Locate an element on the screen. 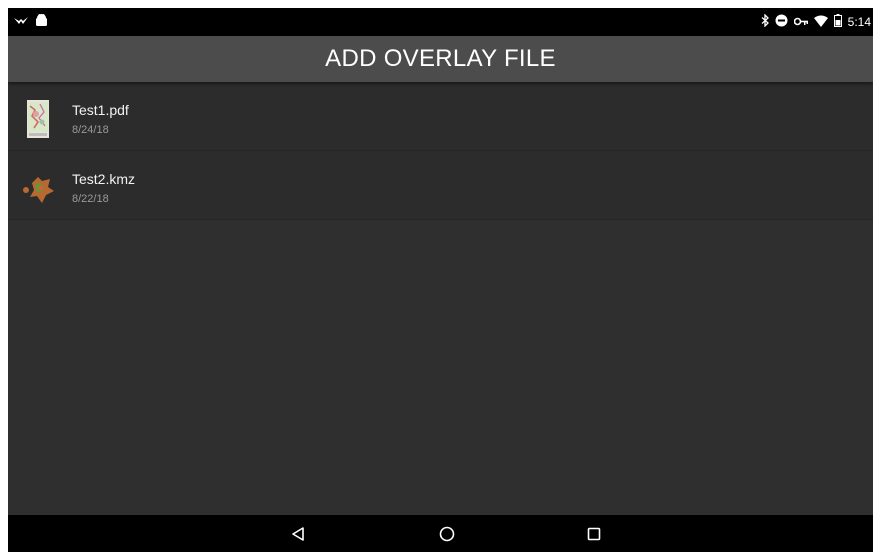  file-date: 8/24/18 is located at coordinates (90, 130).